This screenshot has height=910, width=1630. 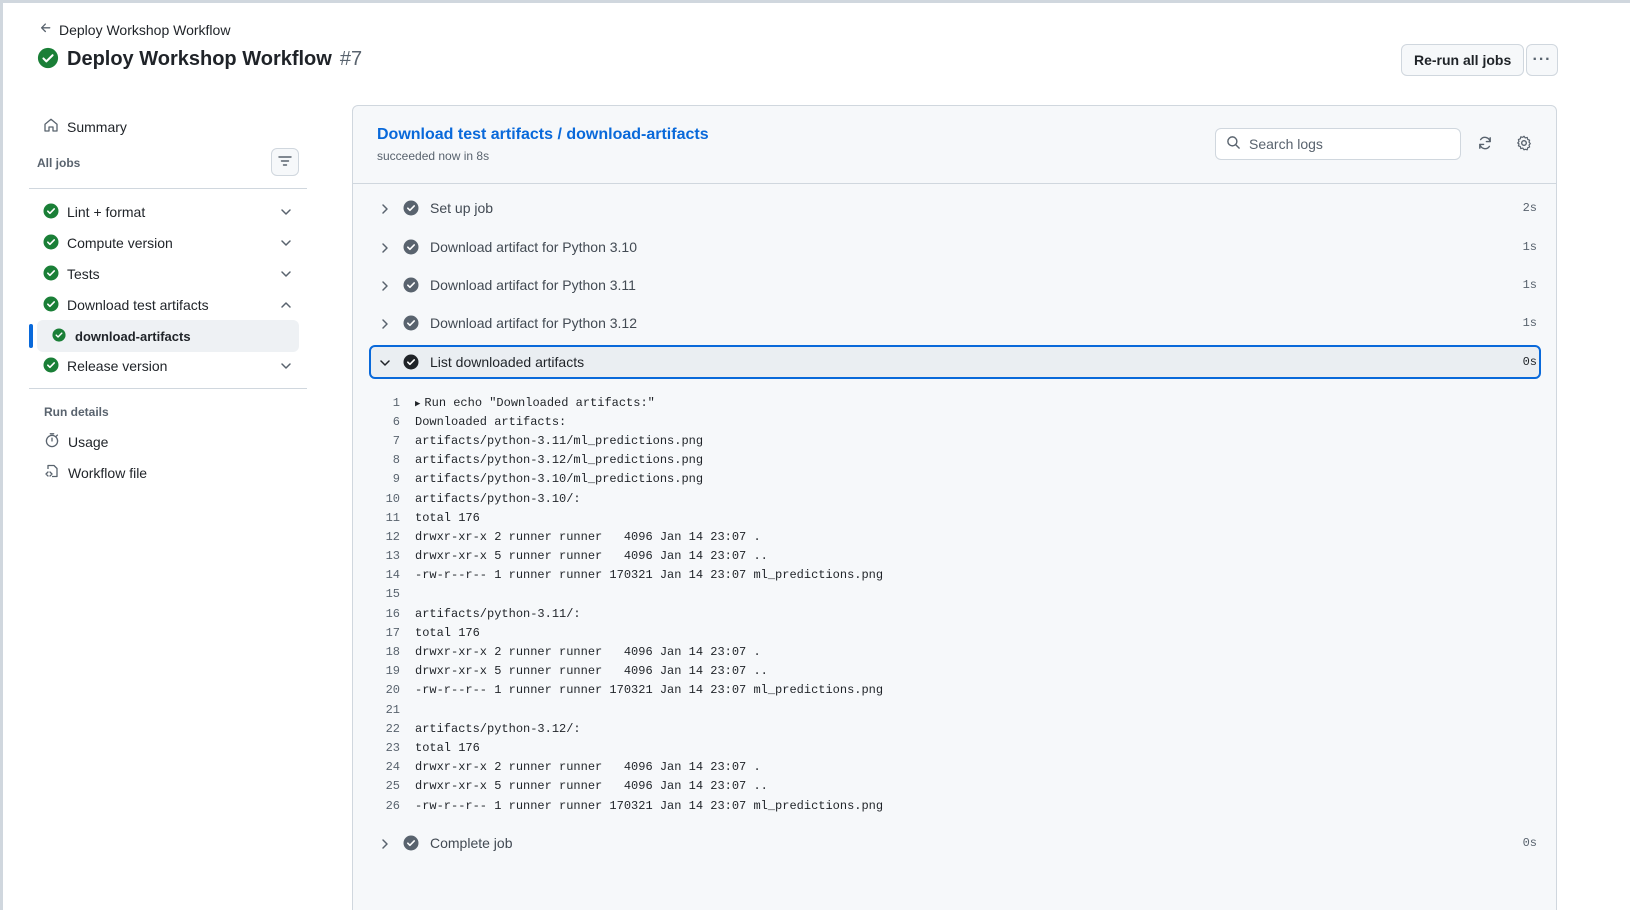 I want to click on more-options-button: ···, so click(x=1542, y=60).